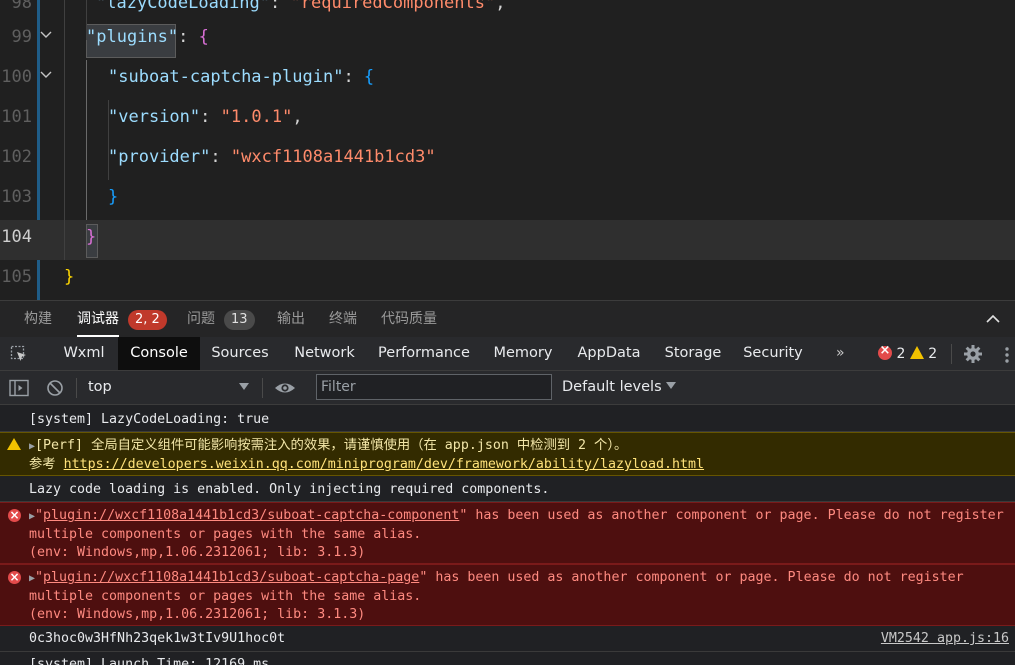 The height and width of the screenshot is (665, 1015). What do you see at coordinates (149, 661) in the screenshot?
I see `message-text: [system] Launch Time: 12169 ms` at bounding box center [149, 661].